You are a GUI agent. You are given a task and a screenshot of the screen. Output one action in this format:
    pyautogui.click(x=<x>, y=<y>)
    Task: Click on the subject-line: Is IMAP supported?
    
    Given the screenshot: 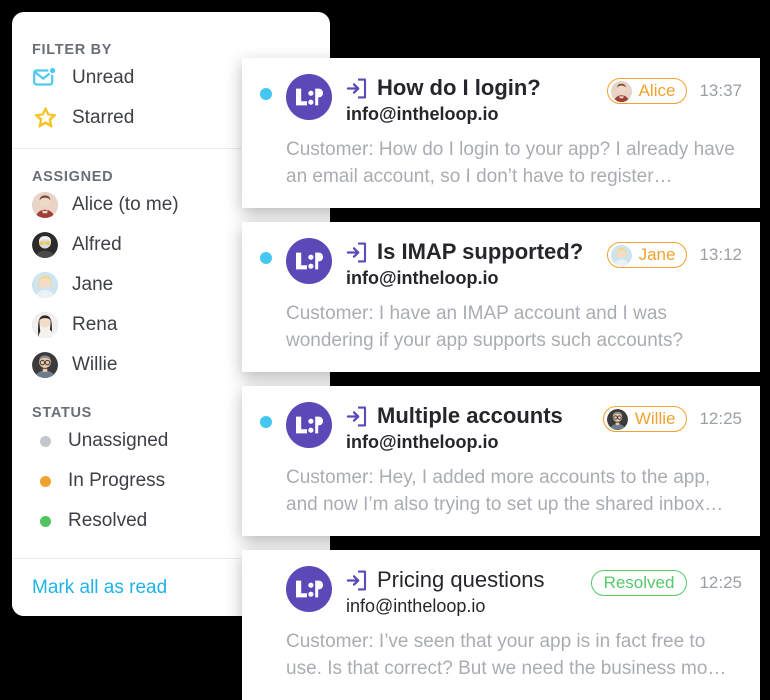 What is the action you would take?
    pyautogui.click(x=472, y=252)
    